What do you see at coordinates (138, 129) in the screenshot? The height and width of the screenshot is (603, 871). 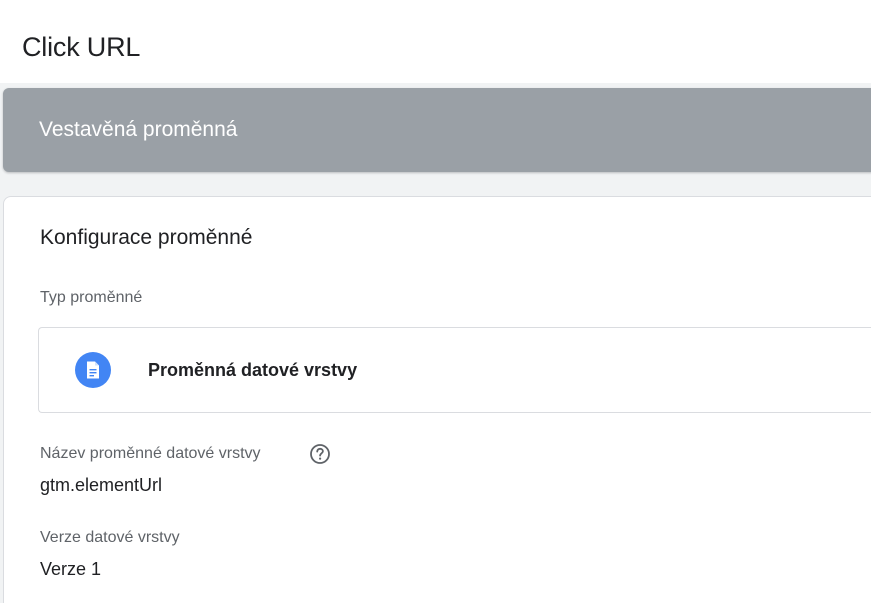 I see `builtin-variable-label: Vestavěná proměnná` at bounding box center [138, 129].